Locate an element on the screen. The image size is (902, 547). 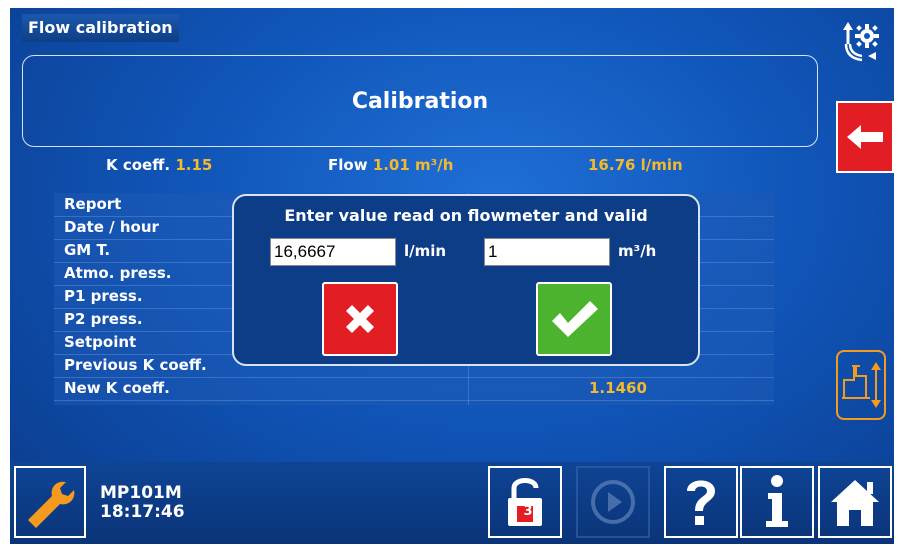
play-button is located at coordinates (613, 502).